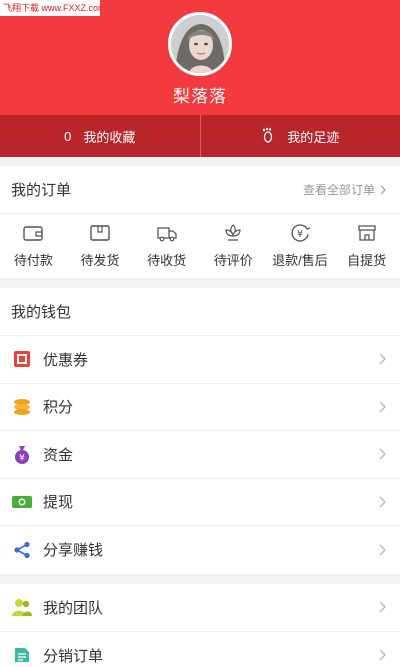 This screenshot has width=400, height=667. I want to click on team-section: 我的团队 分销订单, so click(200, 625).